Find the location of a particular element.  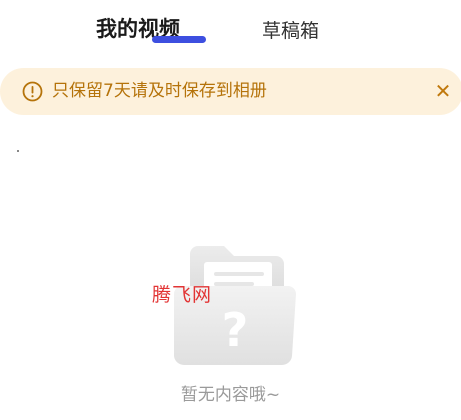

tab-bar: 我的视频 草稿箱 is located at coordinates (230, 30).